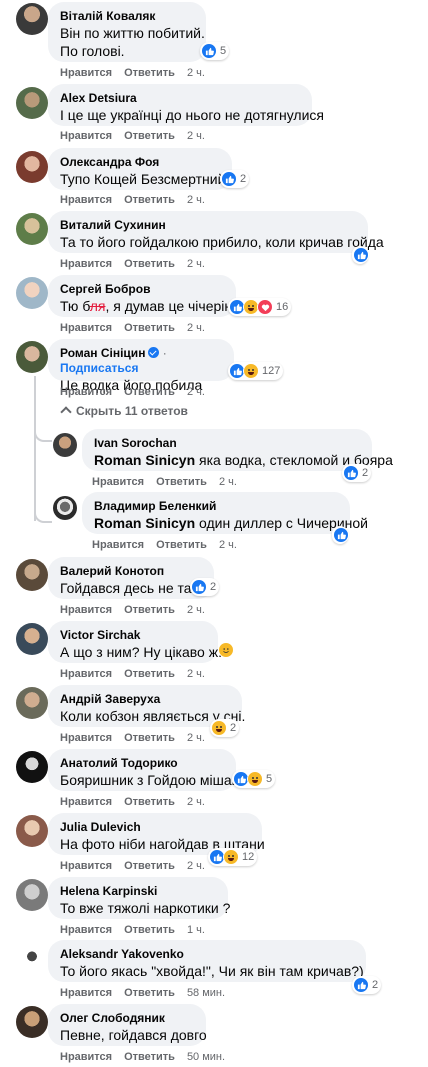 This screenshot has width=428, height=1067. Describe the element at coordinates (196, 930) in the screenshot. I see `timestamp: 1 ч.` at that location.